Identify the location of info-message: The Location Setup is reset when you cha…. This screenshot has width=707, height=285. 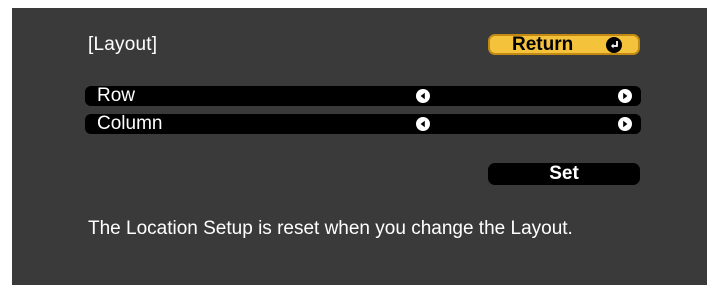
(330, 228).